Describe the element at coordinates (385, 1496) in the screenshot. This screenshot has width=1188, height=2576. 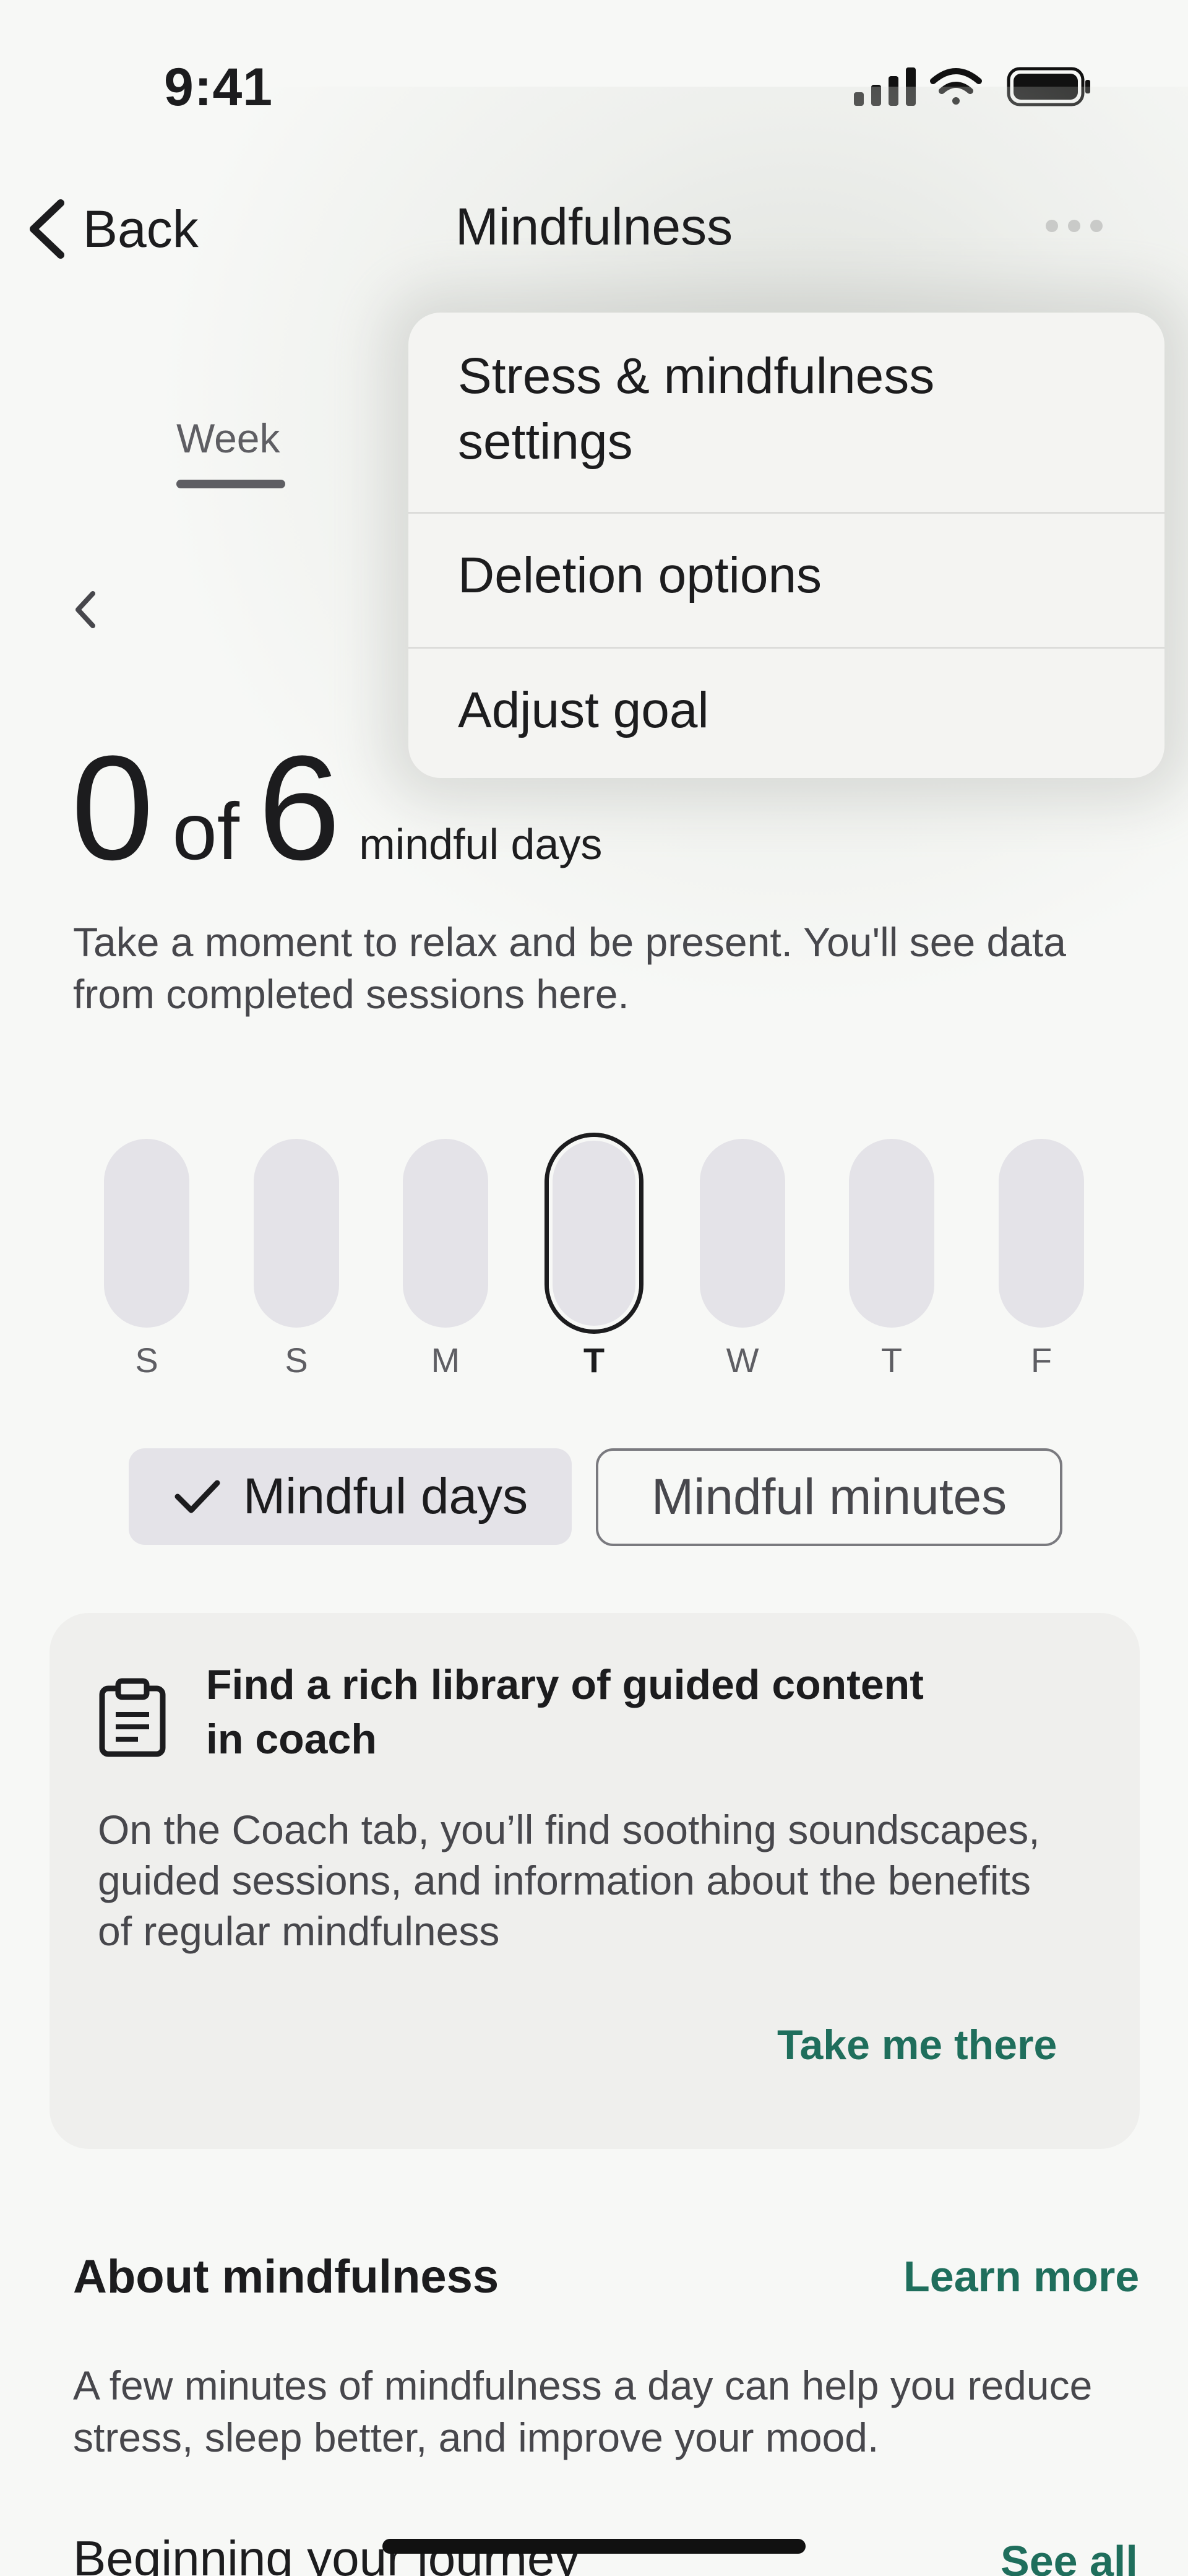
I see `mindful-days-chip-label: Mindful days` at that location.